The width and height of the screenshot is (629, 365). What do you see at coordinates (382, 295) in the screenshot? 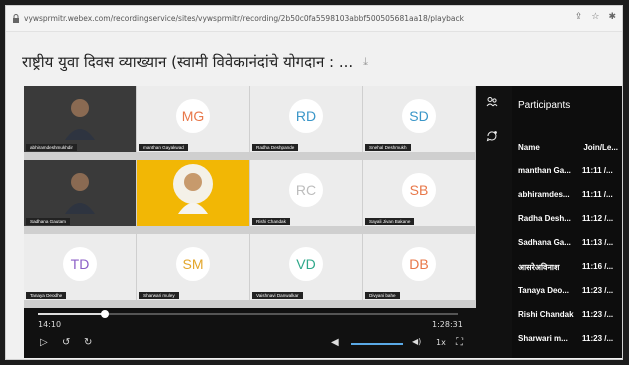
I see `participant-name-label: Divyani bahe` at bounding box center [382, 295].